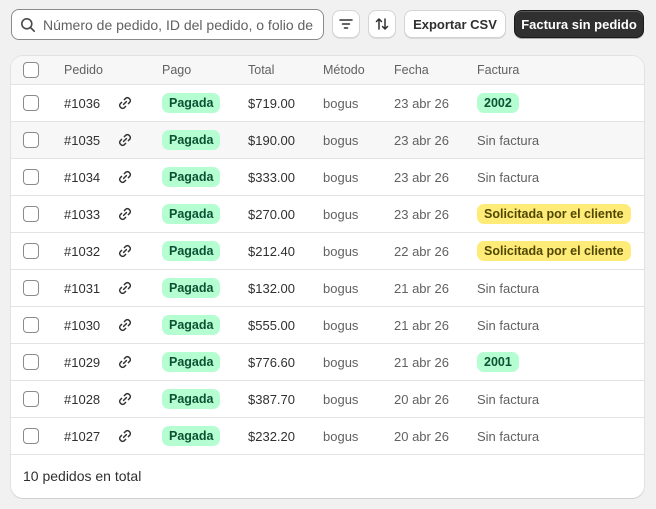 This screenshot has width=656, height=509. I want to click on order-number: #1030, so click(82, 325).